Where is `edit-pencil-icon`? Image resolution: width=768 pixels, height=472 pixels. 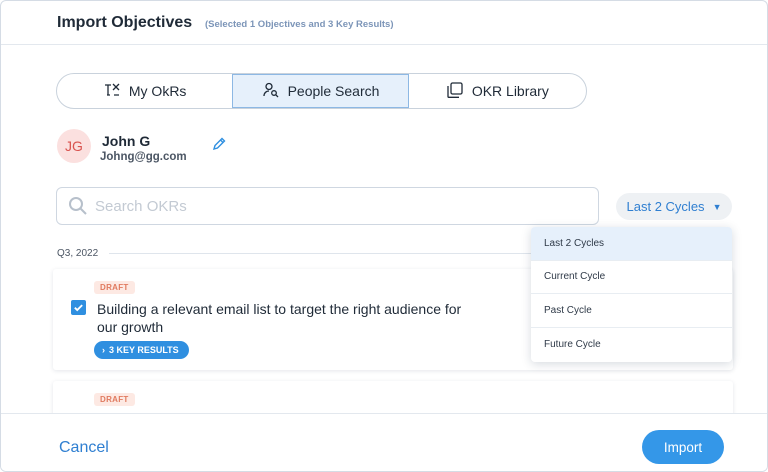 edit-pencil-icon is located at coordinates (219, 144).